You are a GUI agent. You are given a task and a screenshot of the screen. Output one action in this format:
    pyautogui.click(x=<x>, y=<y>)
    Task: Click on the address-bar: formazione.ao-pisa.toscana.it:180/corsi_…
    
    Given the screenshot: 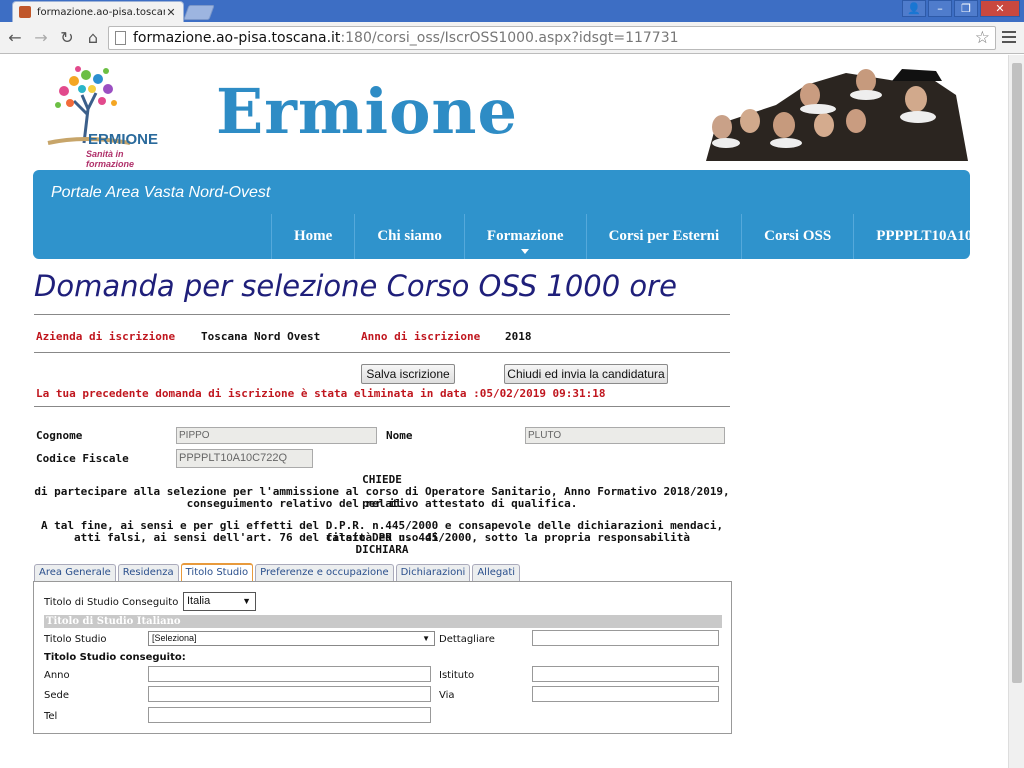 What is the action you would take?
    pyautogui.click(x=552, y=38)
    